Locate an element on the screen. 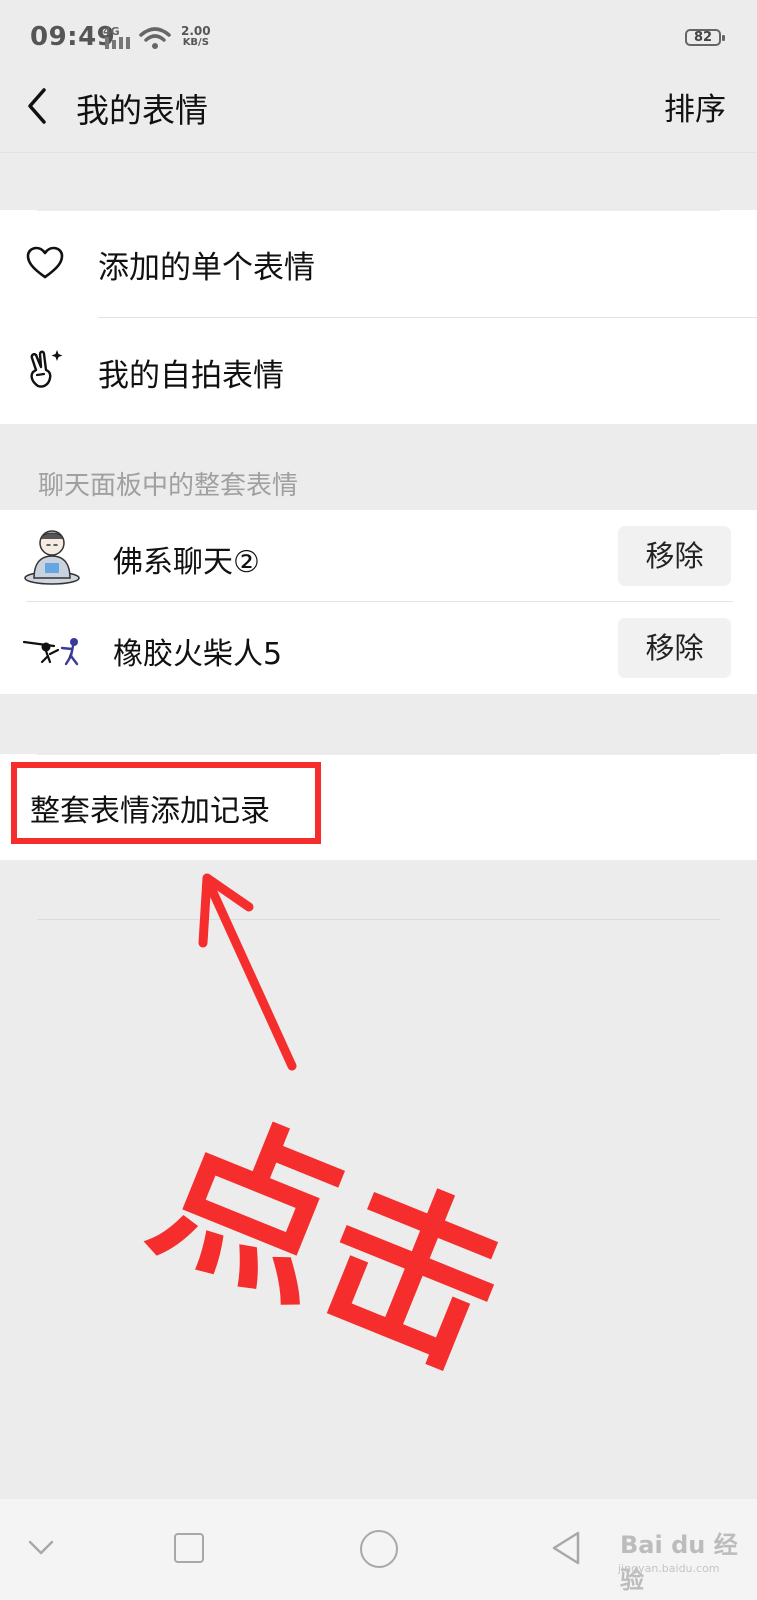  collapse-chevron-icon is located at coordinates (41, 1548).